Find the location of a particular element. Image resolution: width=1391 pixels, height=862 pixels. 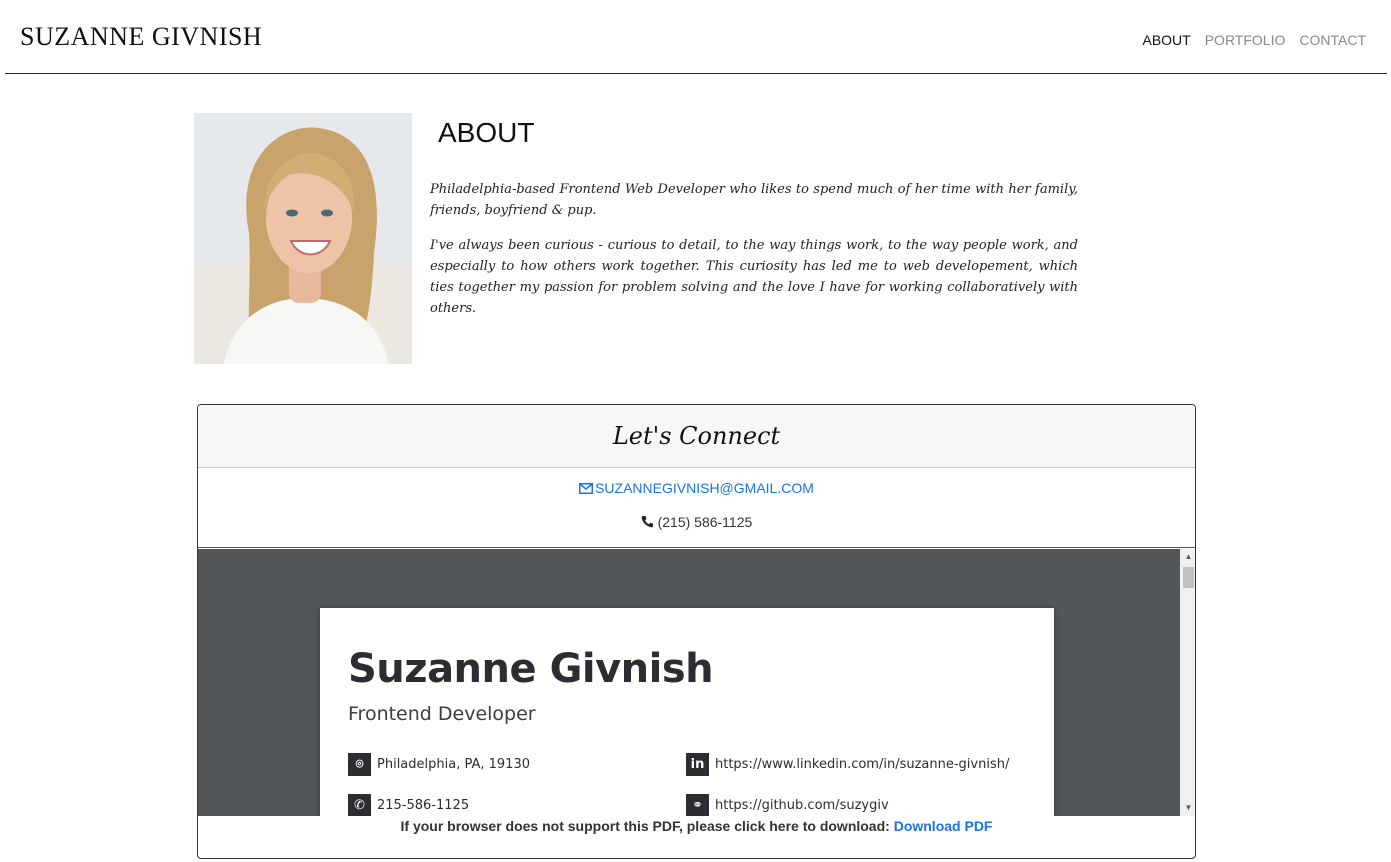

site-brand: SUZANNE GIVNISH is located at coordinates (141, 37).